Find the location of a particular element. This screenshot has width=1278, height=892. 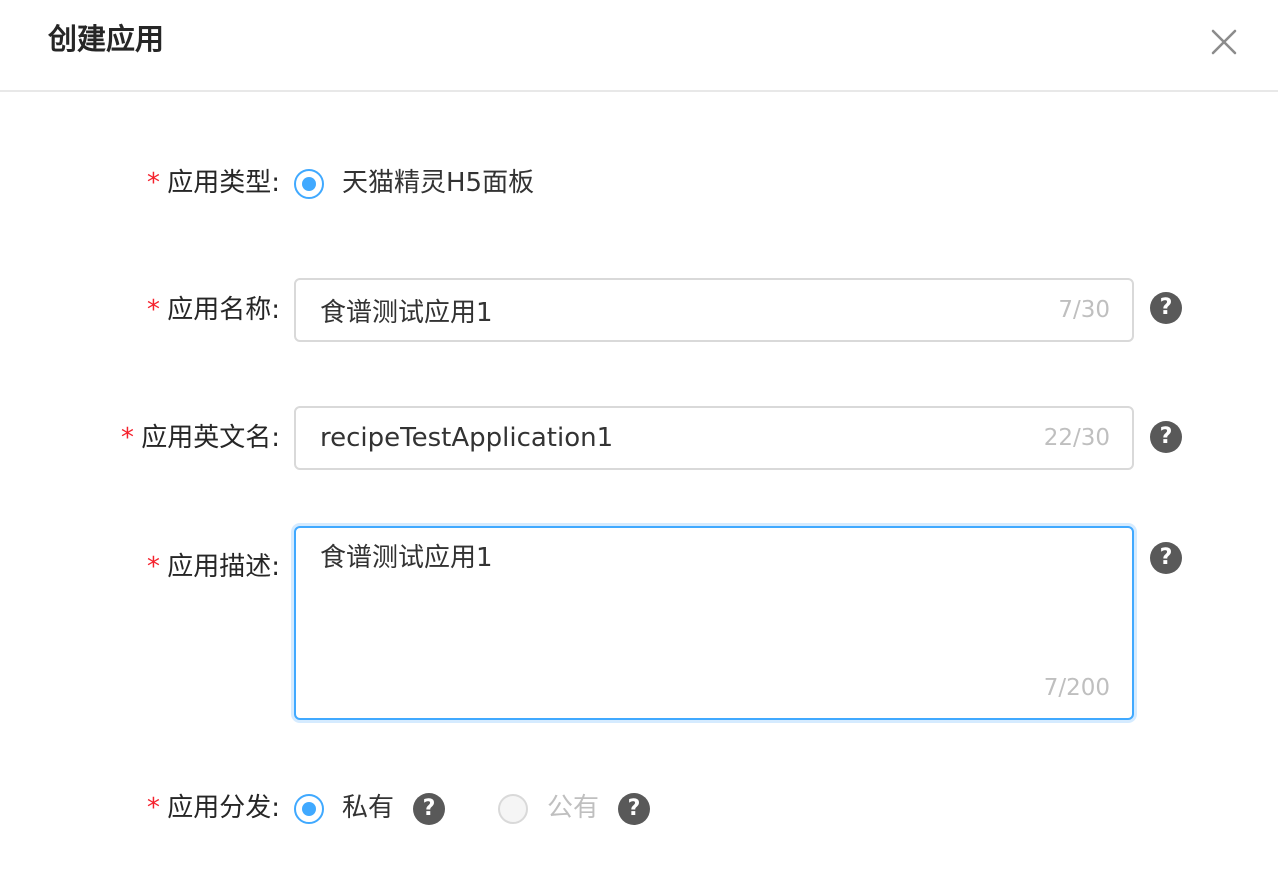

app-description-help-icon: ? is located at coordinates (1166, 558).